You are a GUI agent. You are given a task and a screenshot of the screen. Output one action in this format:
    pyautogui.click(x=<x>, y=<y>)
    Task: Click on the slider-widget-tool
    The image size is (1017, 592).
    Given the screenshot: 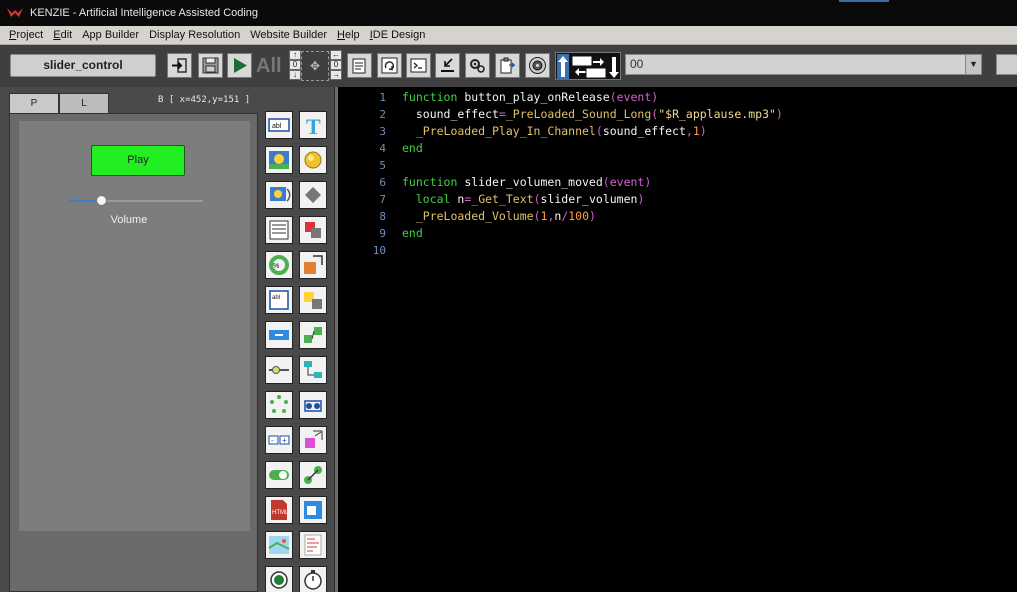 What is the action you would take?
    pyautogui.click(x=279, y=370)
    